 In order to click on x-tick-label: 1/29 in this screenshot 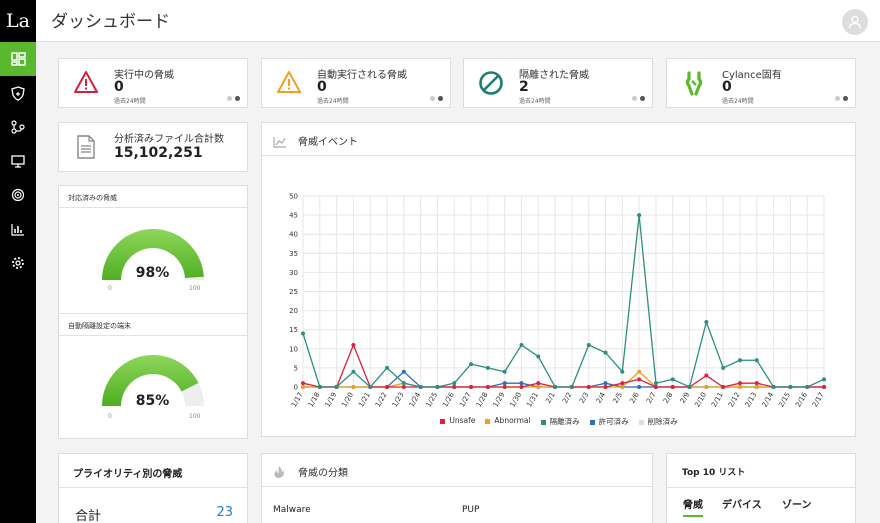, I will do `click(499, 400)`.